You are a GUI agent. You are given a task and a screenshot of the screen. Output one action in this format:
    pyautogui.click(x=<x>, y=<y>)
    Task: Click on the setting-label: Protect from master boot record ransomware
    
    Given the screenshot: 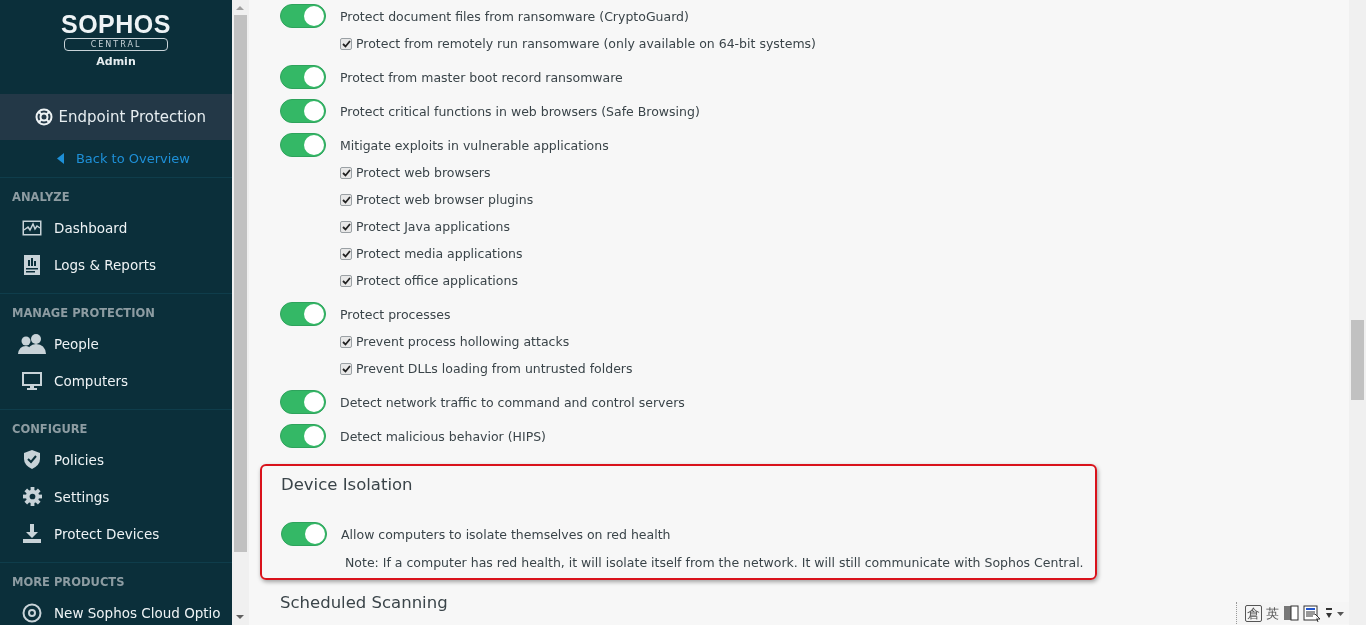 What is the action you would take?
    pyautogui.click(x=481, y=77)
    